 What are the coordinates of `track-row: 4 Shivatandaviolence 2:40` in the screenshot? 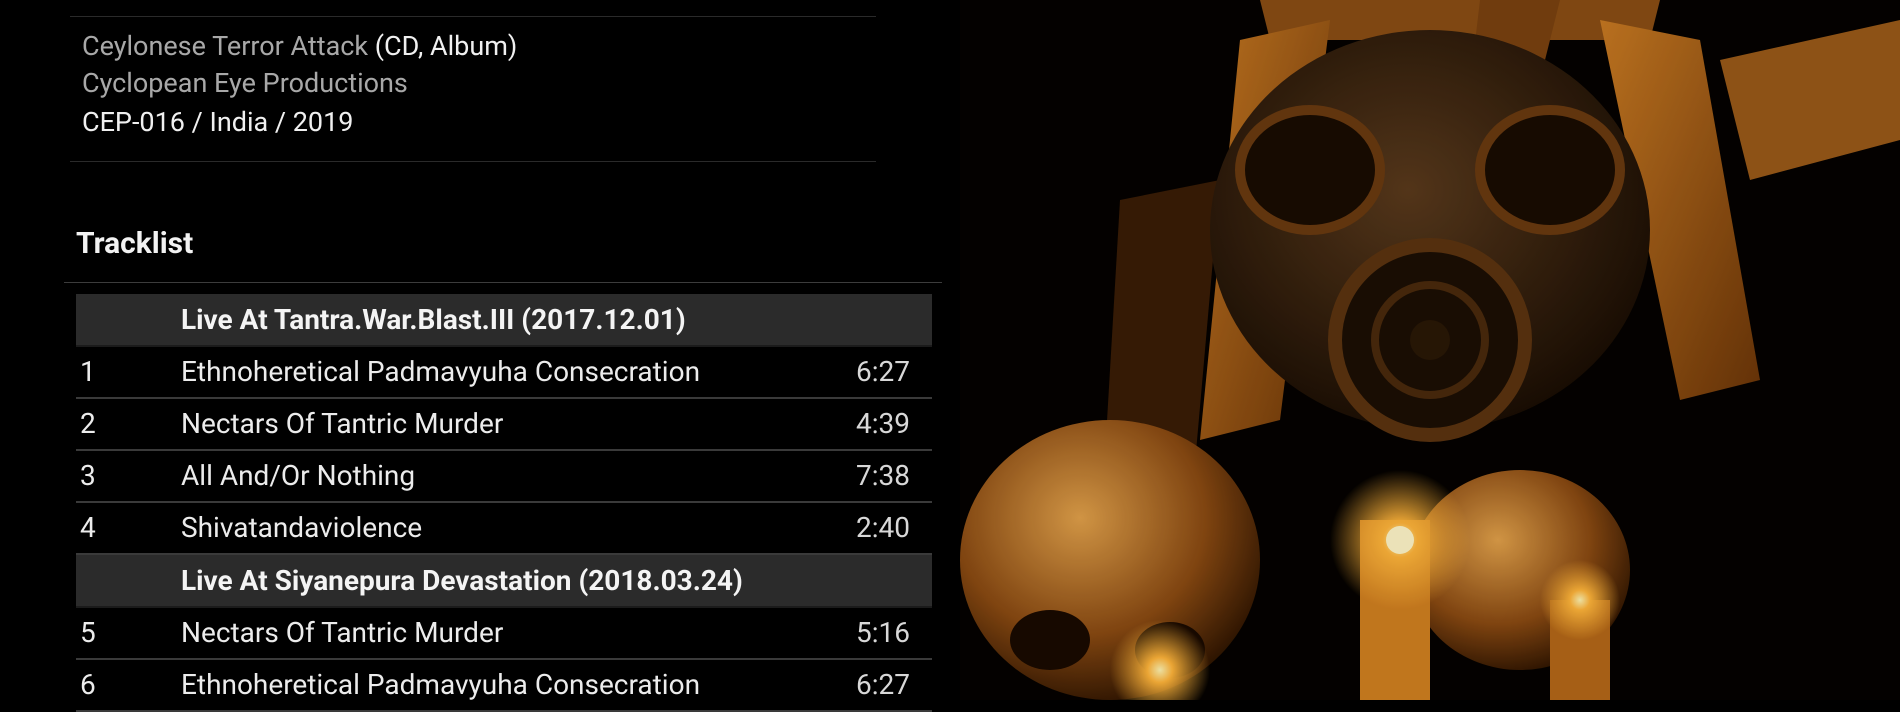 It's located at (504, 529).